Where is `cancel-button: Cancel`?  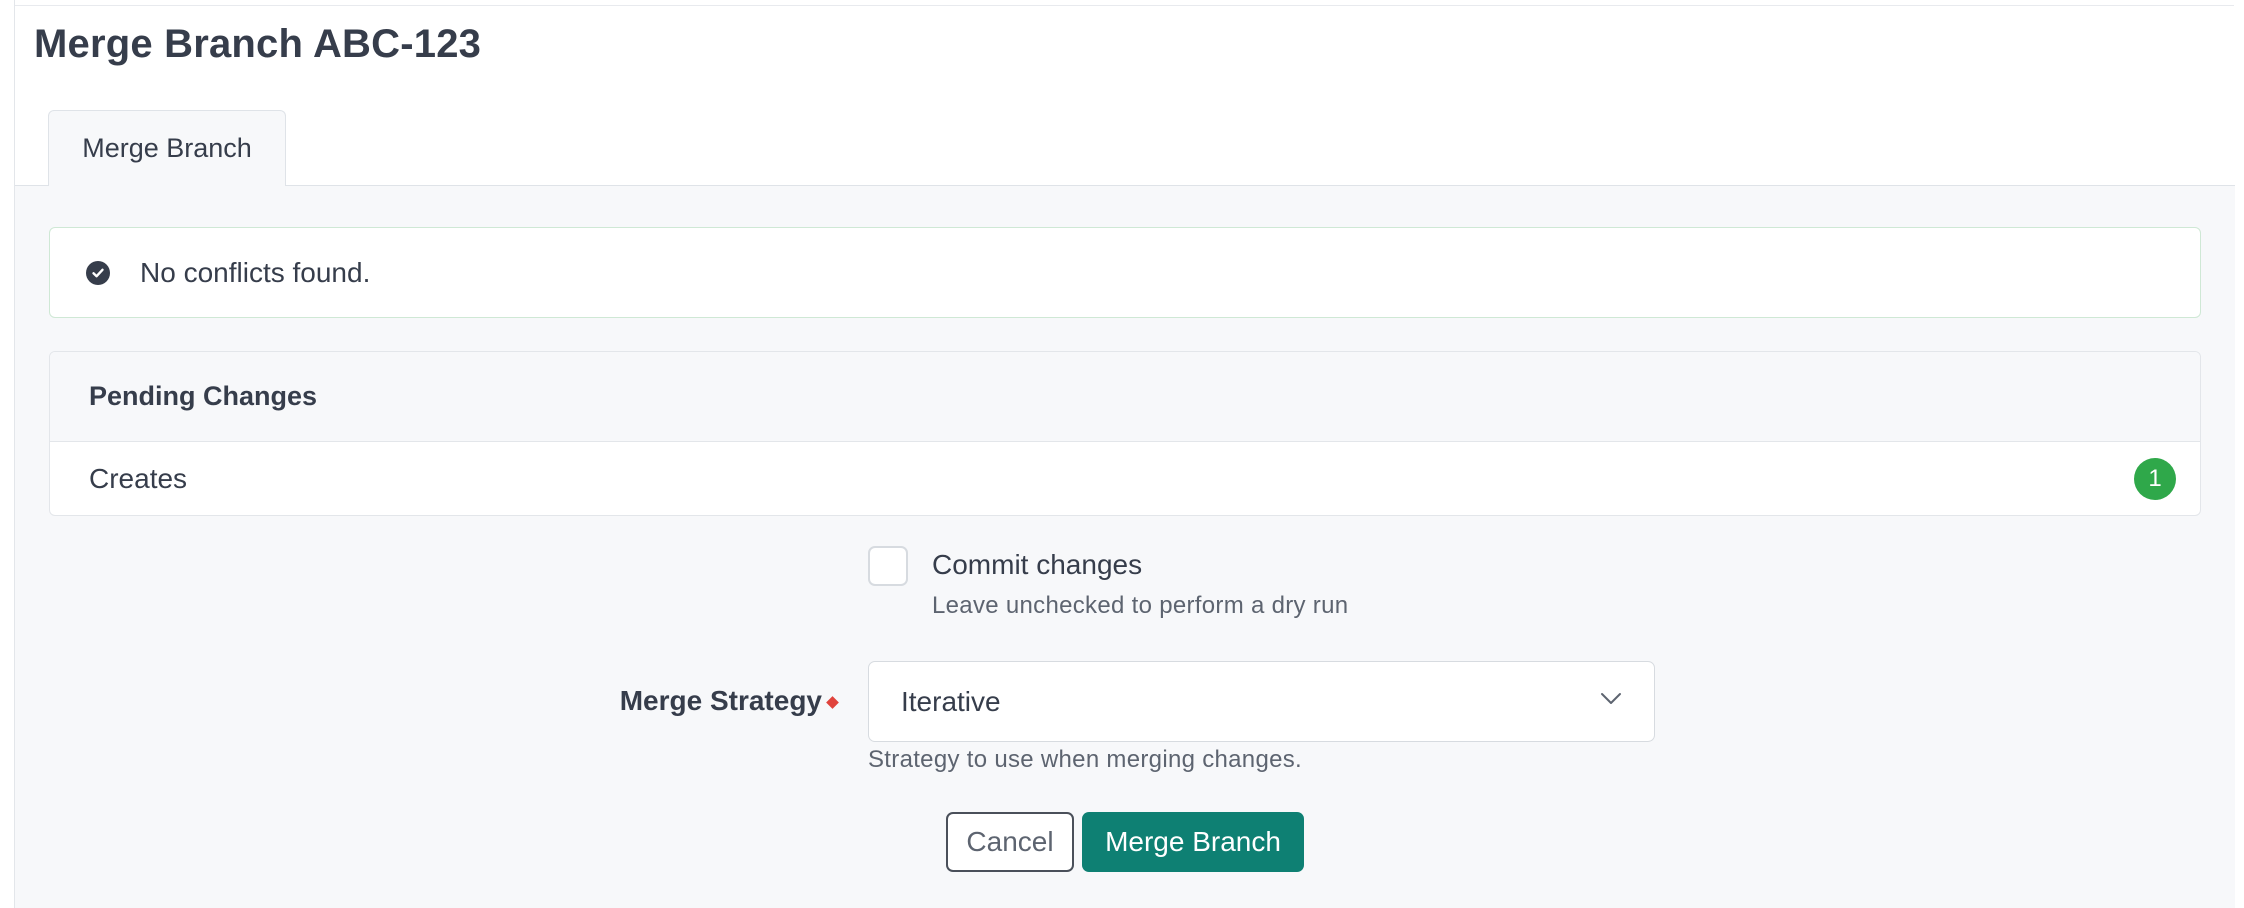 cancel-button: Cancel is located at coordinates (1010, 842).